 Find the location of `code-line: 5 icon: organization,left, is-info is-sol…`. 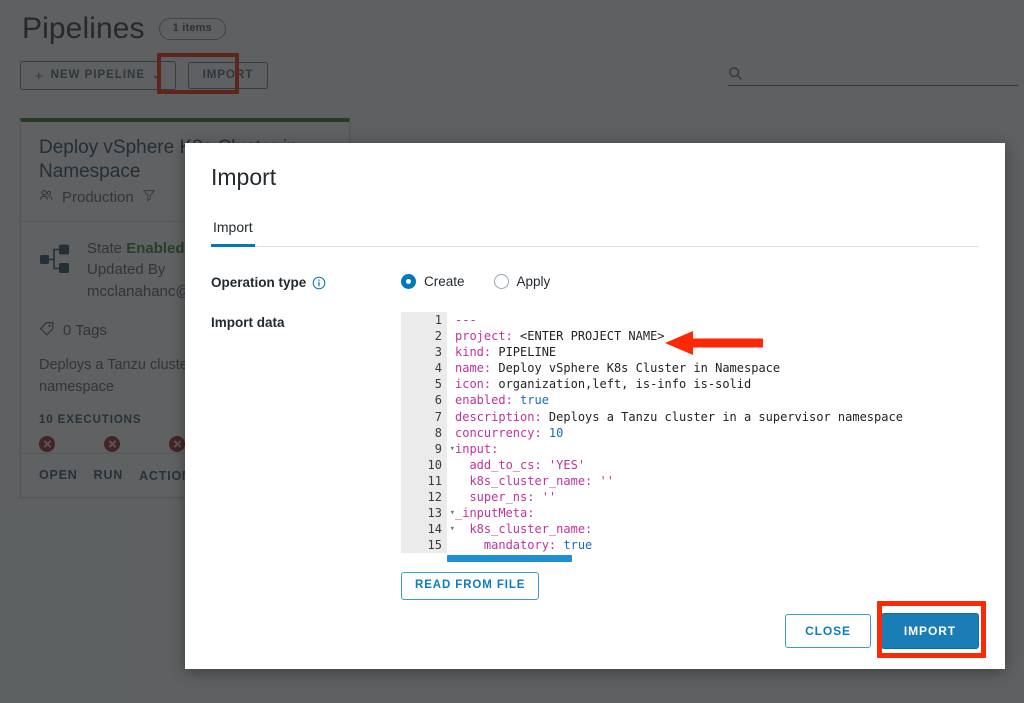

code-line: 5 icon: organization,left, is-info is-sol… is located at coordinates (692, 384).